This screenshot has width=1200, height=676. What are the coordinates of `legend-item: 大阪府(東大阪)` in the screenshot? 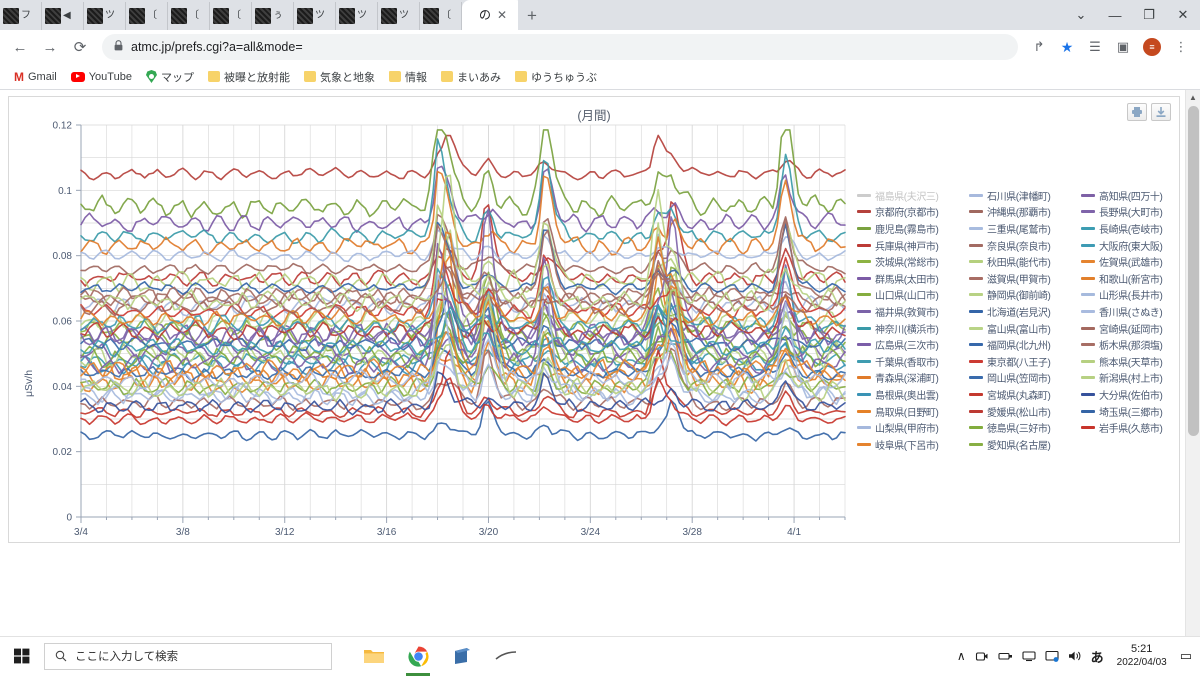 It's located at (1137, 245).